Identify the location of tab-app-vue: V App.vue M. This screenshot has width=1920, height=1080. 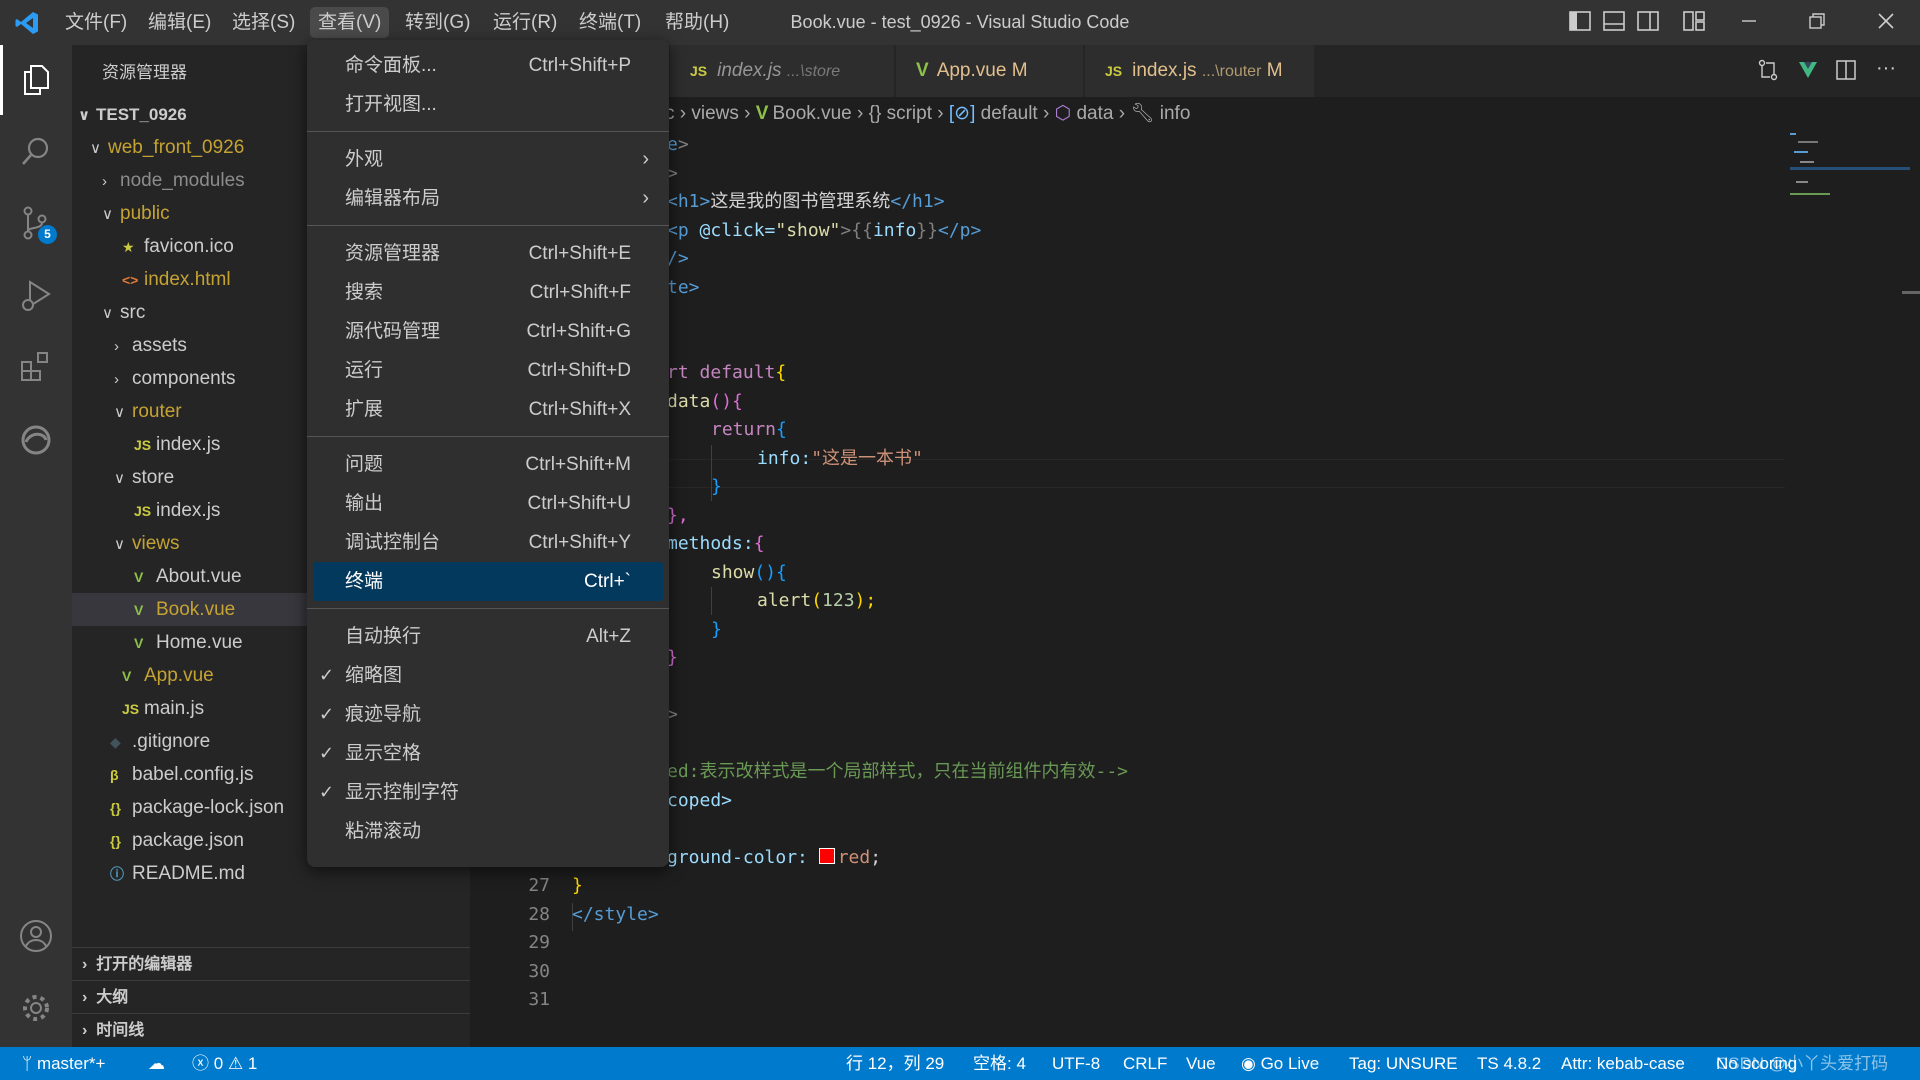
(990, 71).